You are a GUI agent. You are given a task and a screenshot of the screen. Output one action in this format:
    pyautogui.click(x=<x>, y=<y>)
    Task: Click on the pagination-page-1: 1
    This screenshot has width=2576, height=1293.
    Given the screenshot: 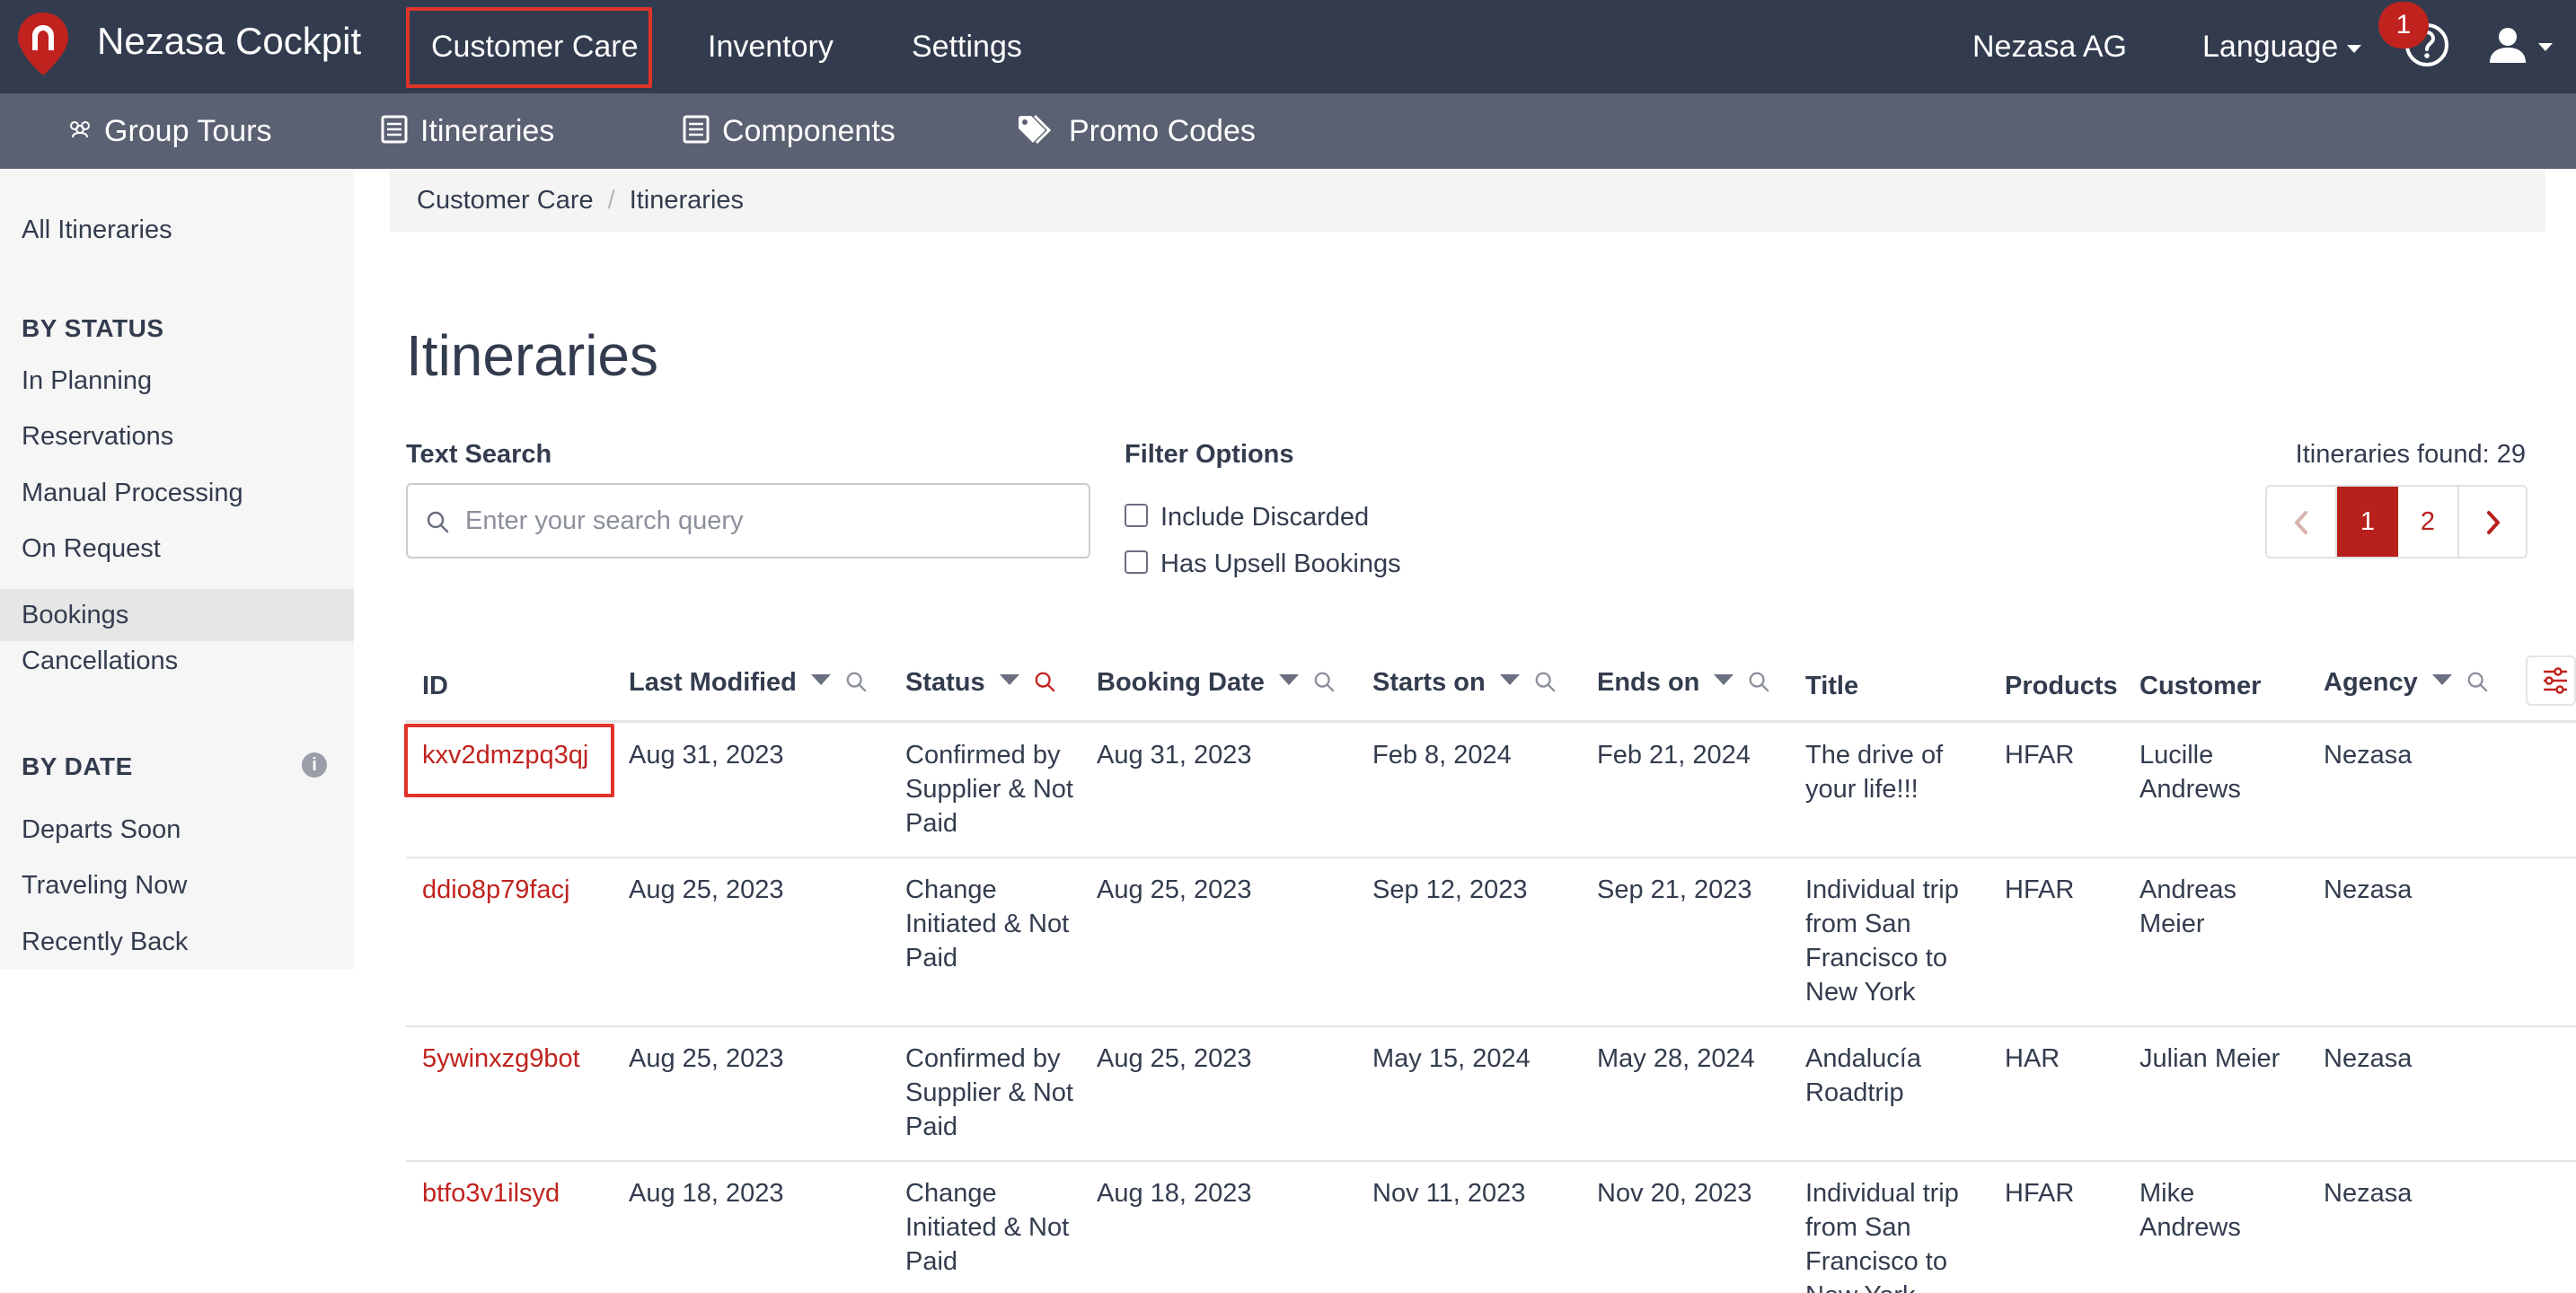 What is the action you would take?
    pyautogui.click(x=2367, y=522)
    